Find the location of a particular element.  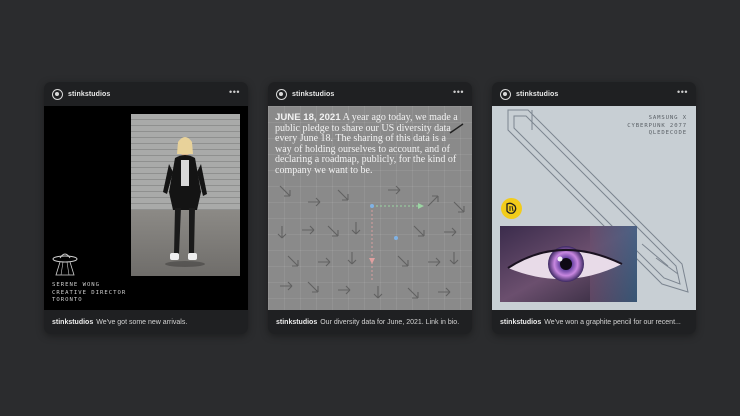

image-text-line: TORONTO is located at coordinates (67, 300).